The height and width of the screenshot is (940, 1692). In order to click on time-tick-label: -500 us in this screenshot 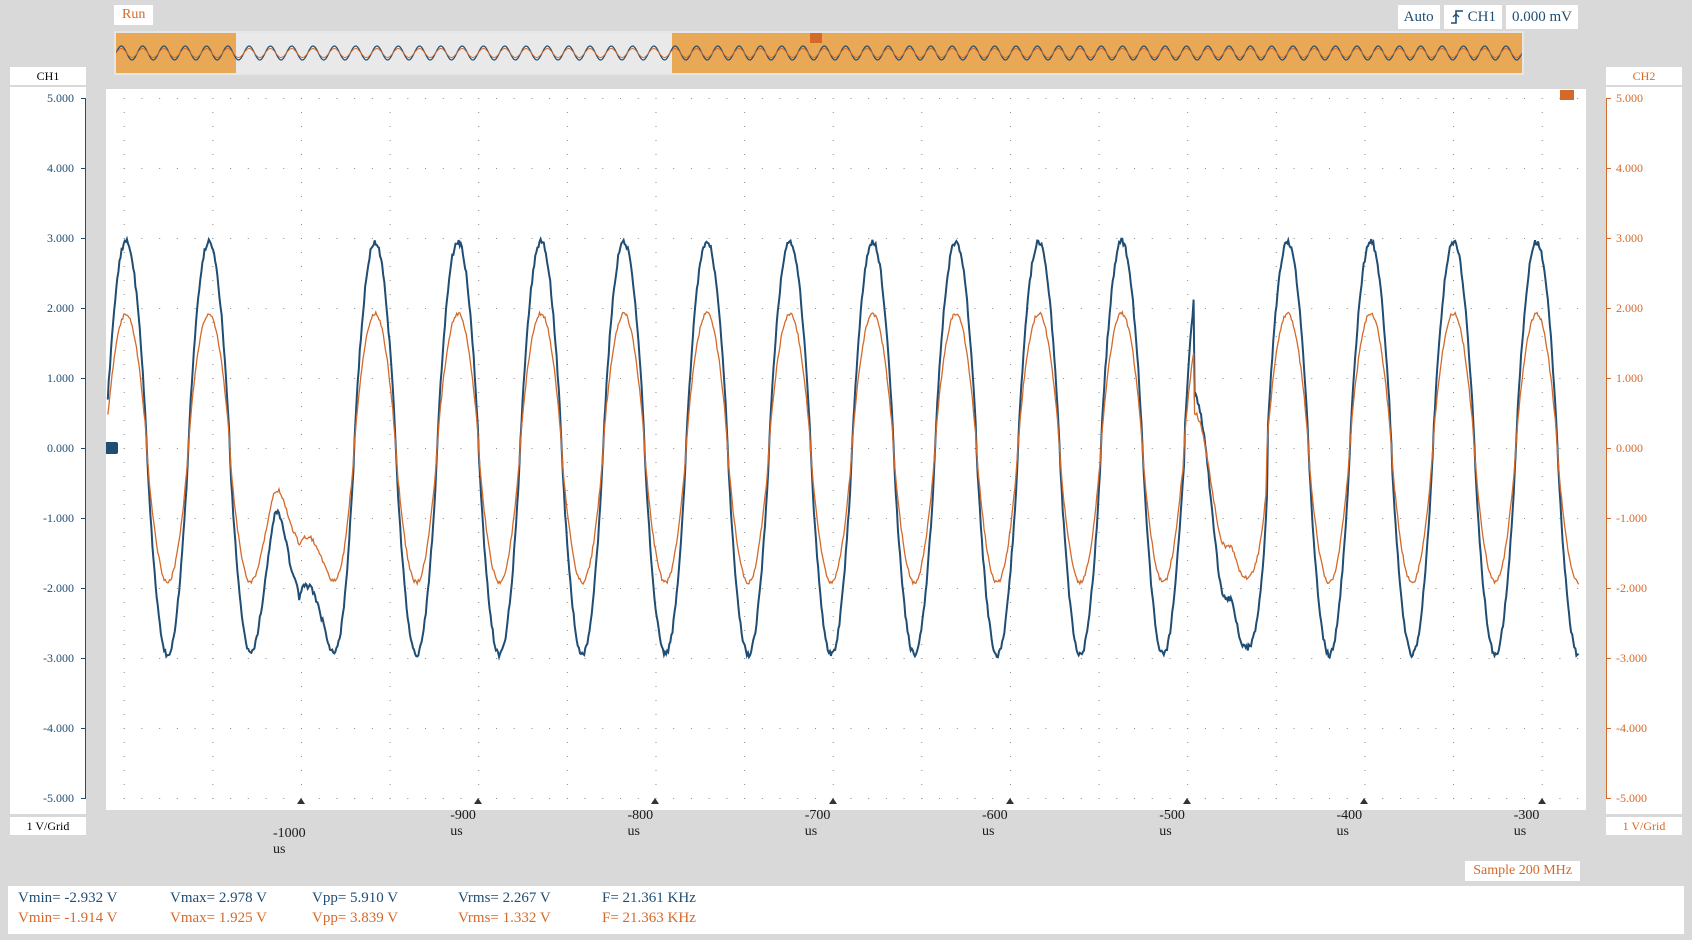, I will do `click(1172, 824)`.